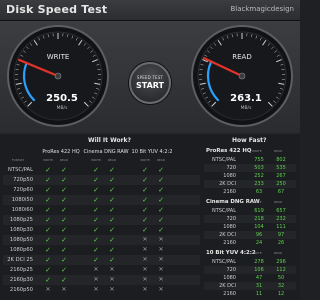 The height and width of the screenshot is (300, 320). I want to click on format-label: 2K DCI 25, so click(20, 260).